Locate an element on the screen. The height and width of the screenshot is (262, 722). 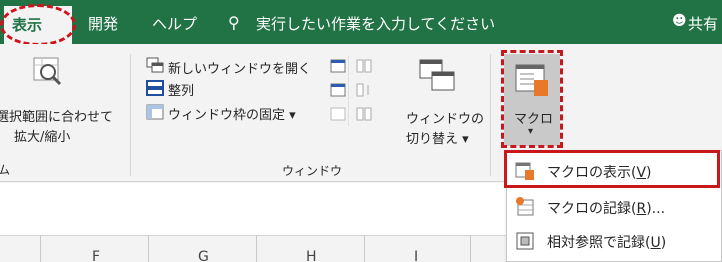
share-button: 共有 is located at coordinates (703, 23).